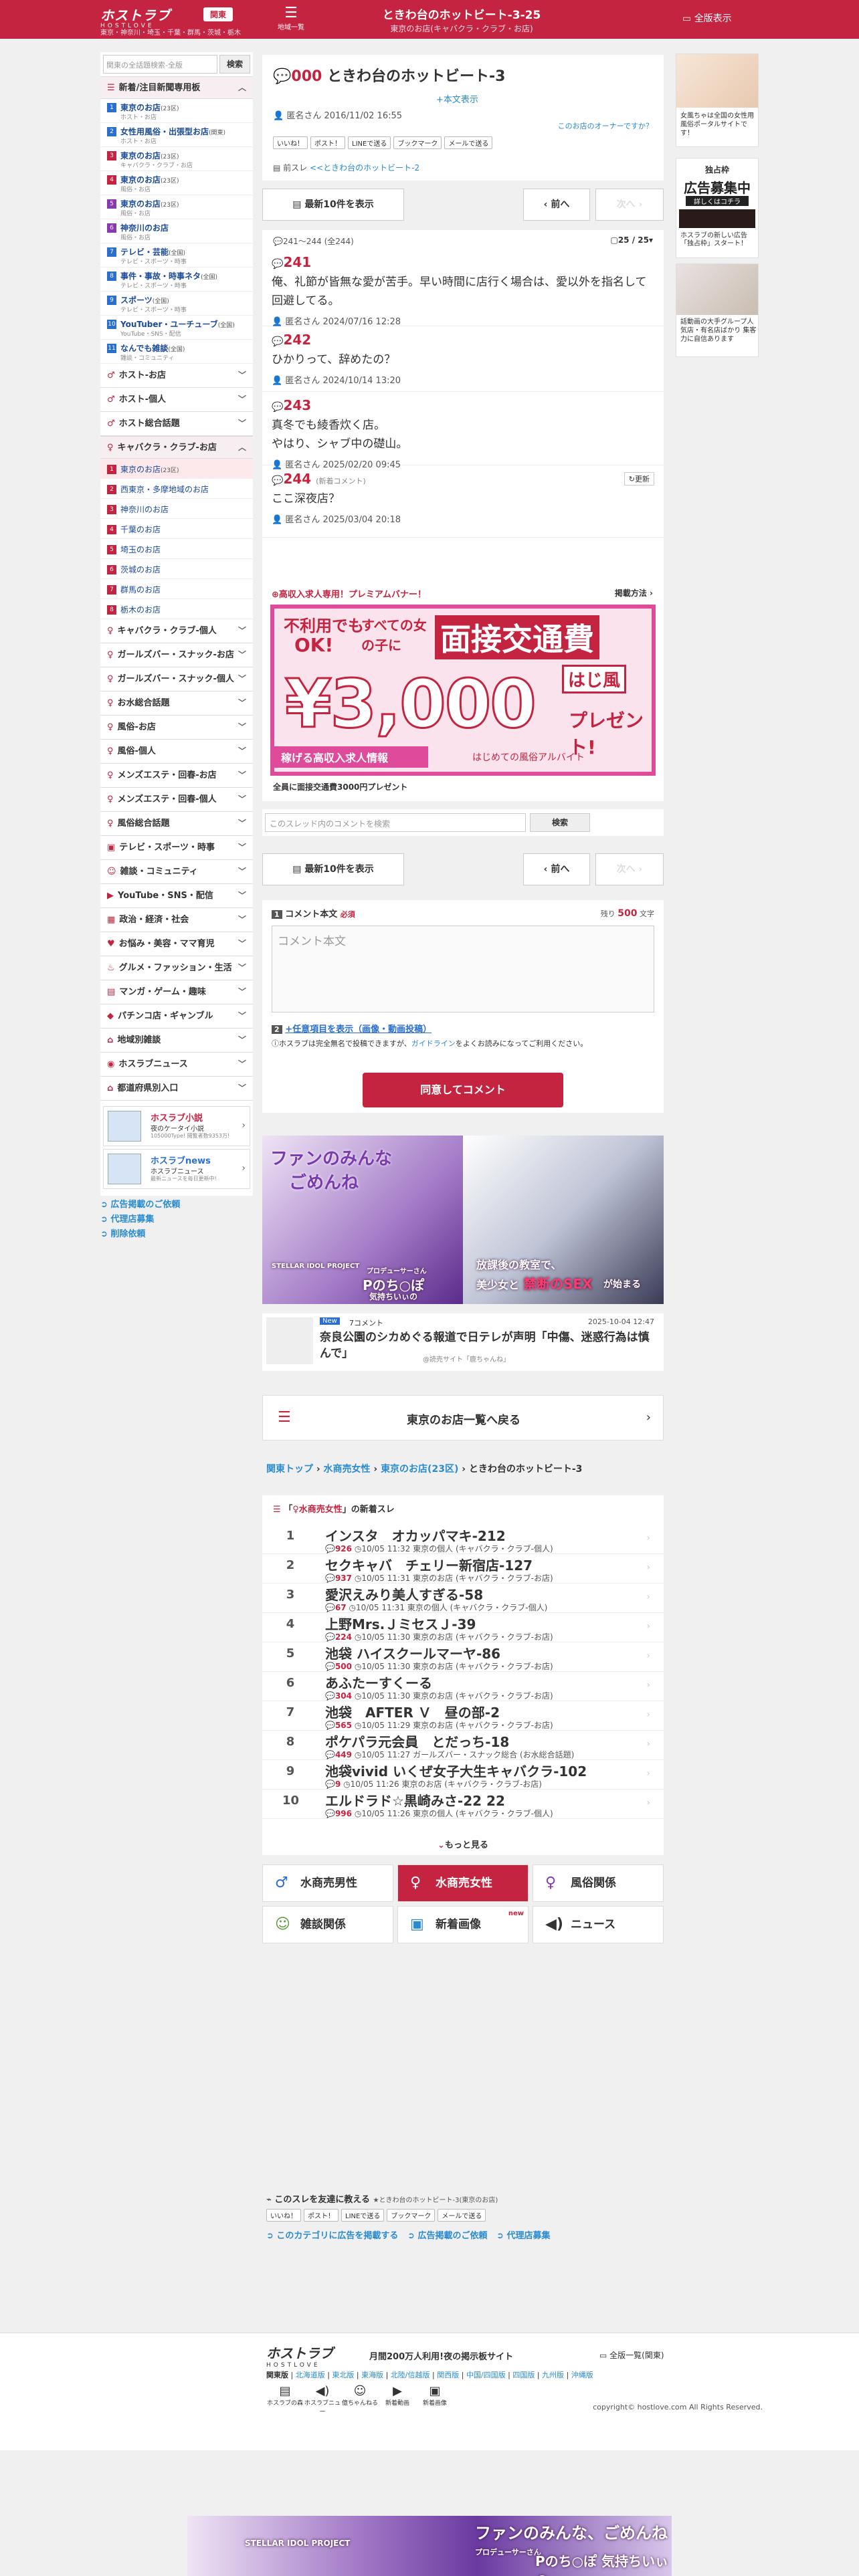 This screenshot has width=859, height=2576. Describe the element at coordinates (639, 479) in the screenshot. I see `refresh-button: ↻更新` at that location.